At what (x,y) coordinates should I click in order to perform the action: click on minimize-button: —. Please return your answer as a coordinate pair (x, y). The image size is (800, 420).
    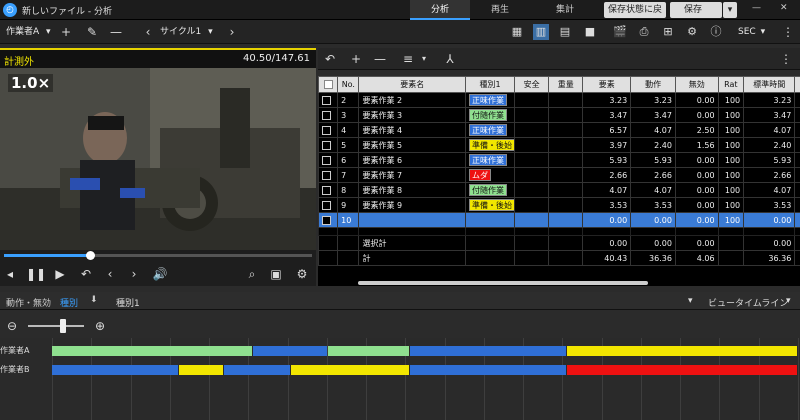
    Looking at the image, I should click on (756, 8).